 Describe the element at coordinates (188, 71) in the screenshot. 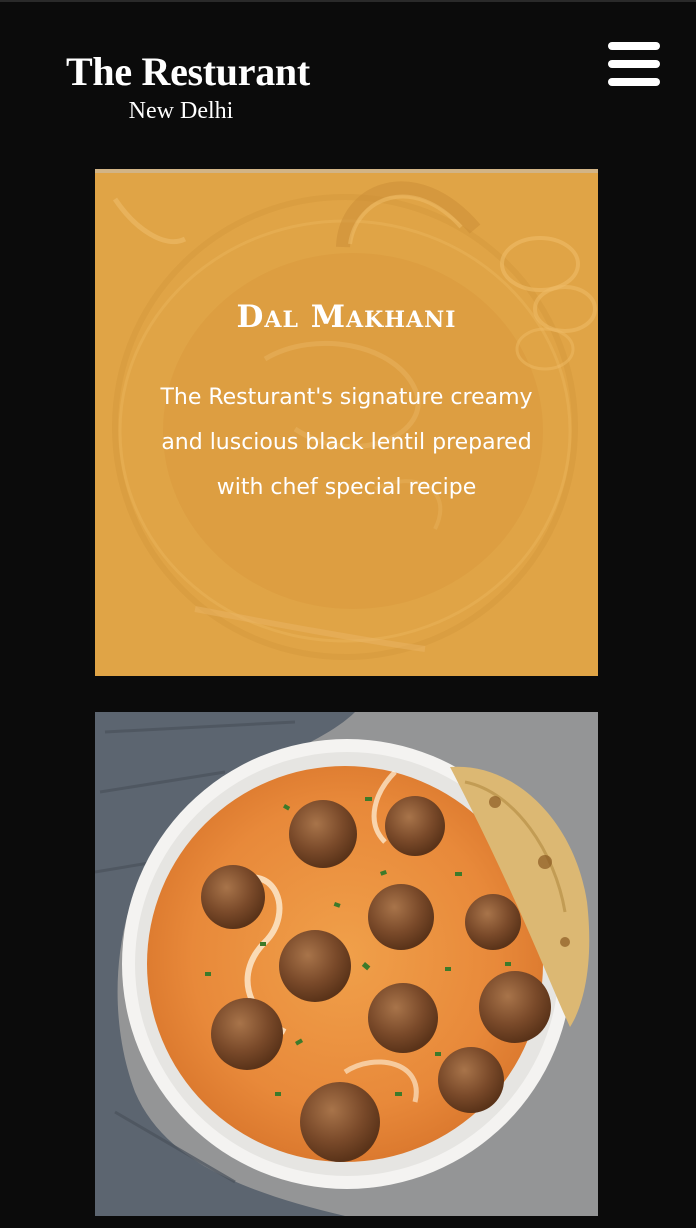

I see `brand-name: The Resturant` at that location.